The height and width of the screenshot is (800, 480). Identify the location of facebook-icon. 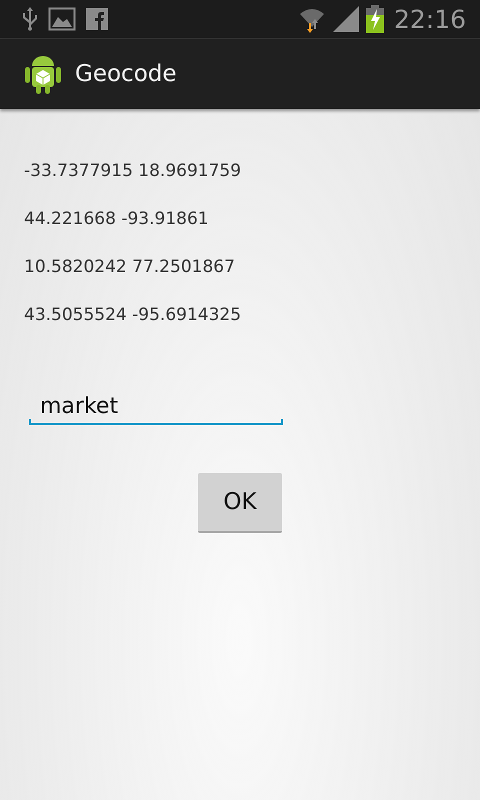
(97, 19).